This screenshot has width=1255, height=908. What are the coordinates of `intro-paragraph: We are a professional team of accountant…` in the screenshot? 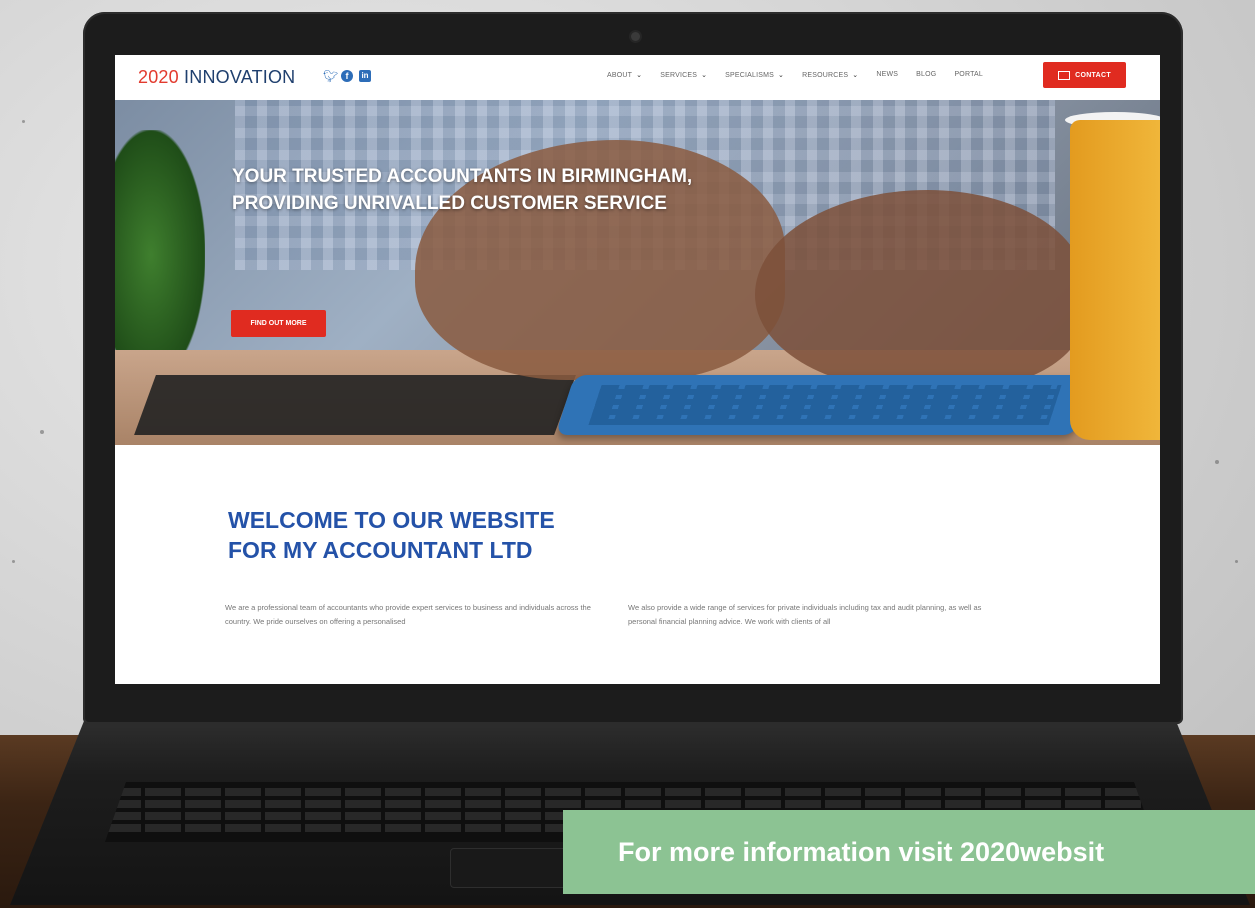 It's located at (408, 614).